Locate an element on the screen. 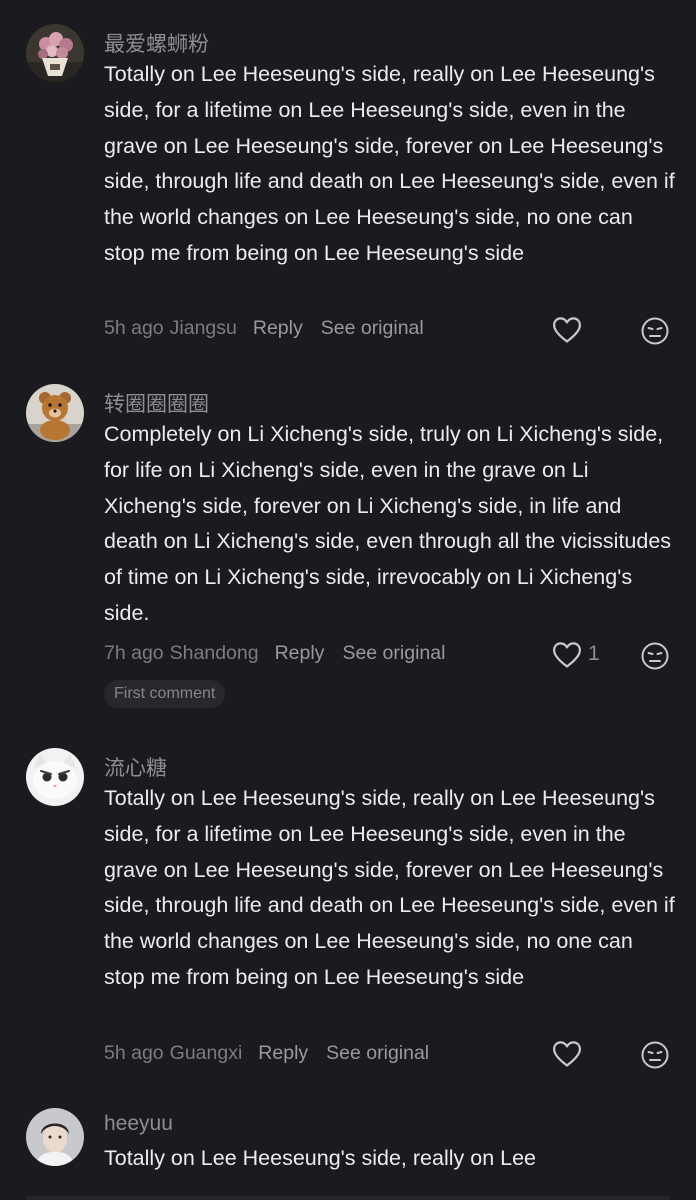 The image size is (696, 1200). comment-meta: 7h ago Shandong Reply See original is located at coordinates (274, 653).